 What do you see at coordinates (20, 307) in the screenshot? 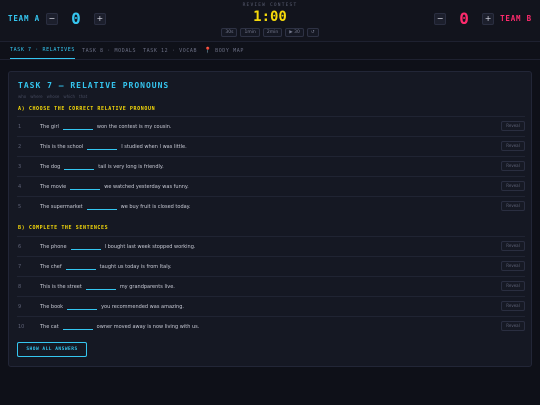
I see `row-number: 9` at bounding box center [20, 307].